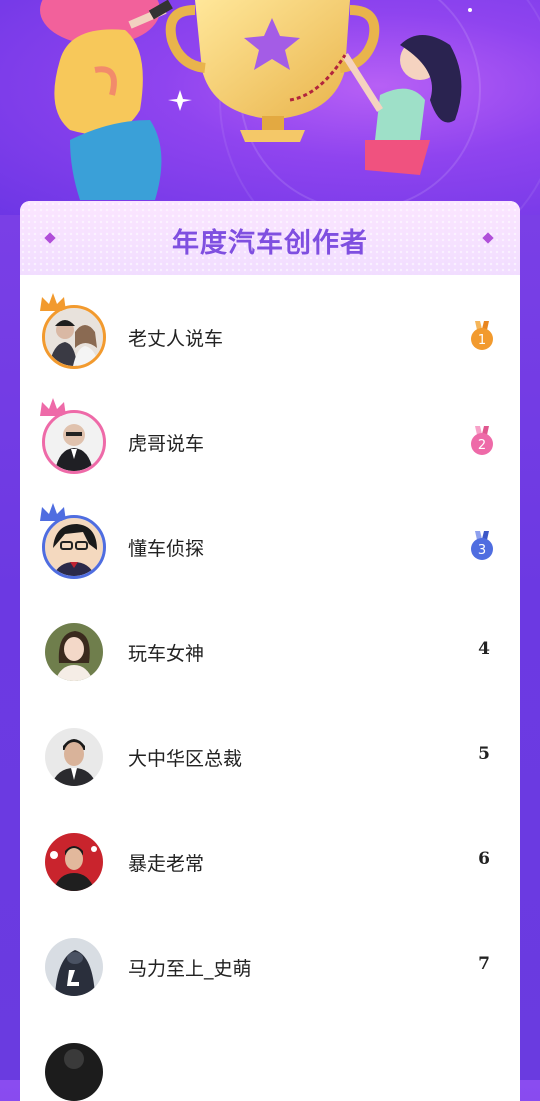  What do you see at coordinates (270, 747) in the screenshot?
I see `creator-row: 大中华区总裁 5` at bounding box center [270, 747].